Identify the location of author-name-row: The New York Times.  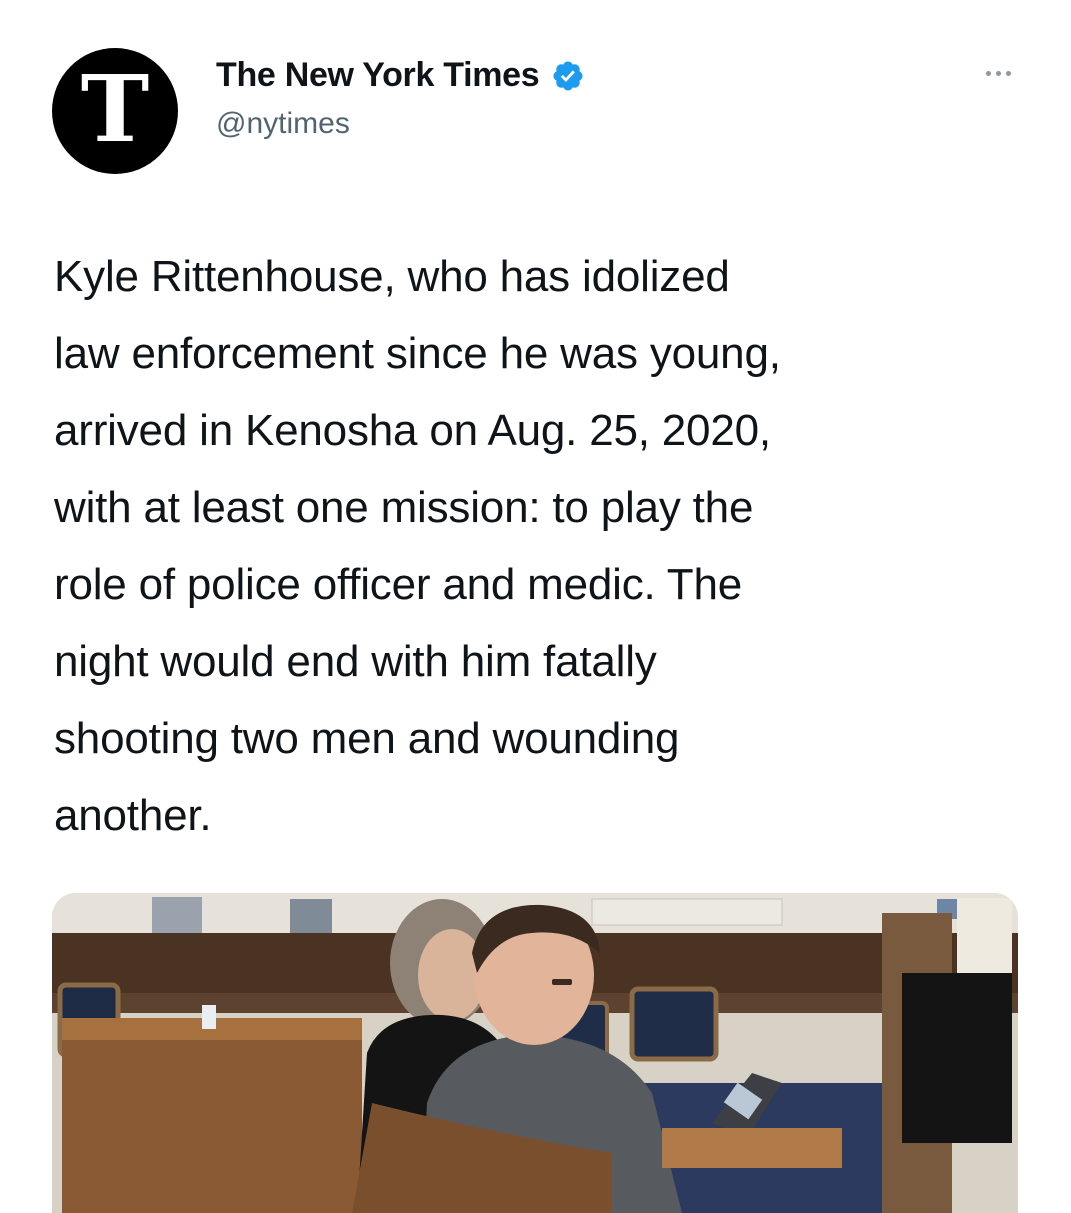
(400, 75).